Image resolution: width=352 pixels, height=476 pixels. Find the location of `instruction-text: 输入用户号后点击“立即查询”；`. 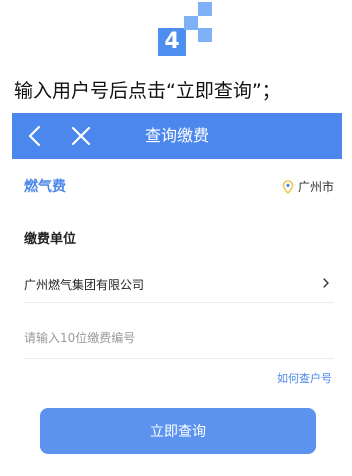

instruction-text: 输入用户号后点击“立即查询”； is located at coordinates (147, 91).